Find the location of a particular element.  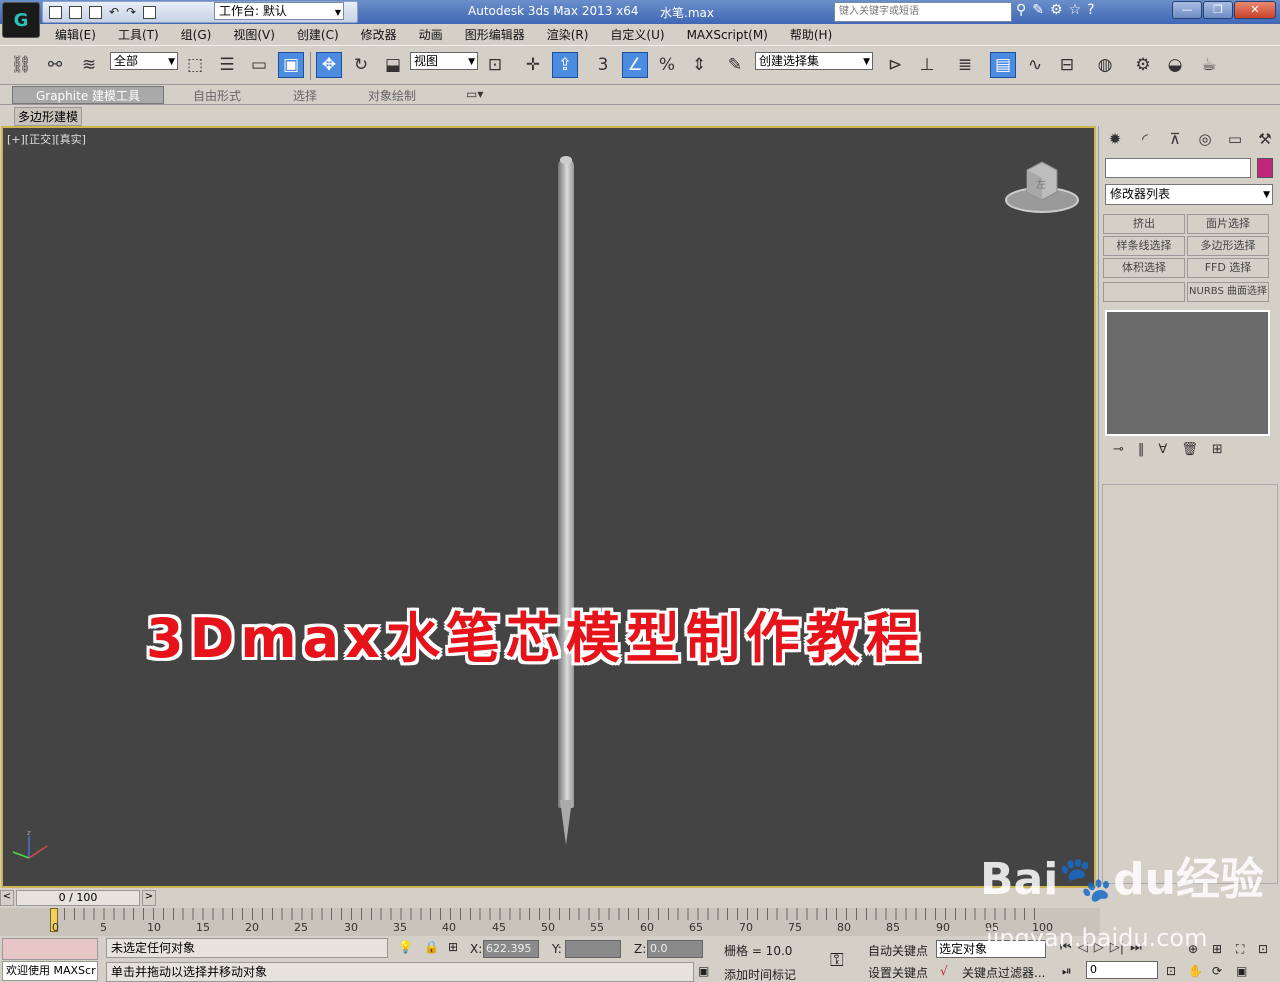

select-object-icon: ⬚ is located at coordinates (195, 65).